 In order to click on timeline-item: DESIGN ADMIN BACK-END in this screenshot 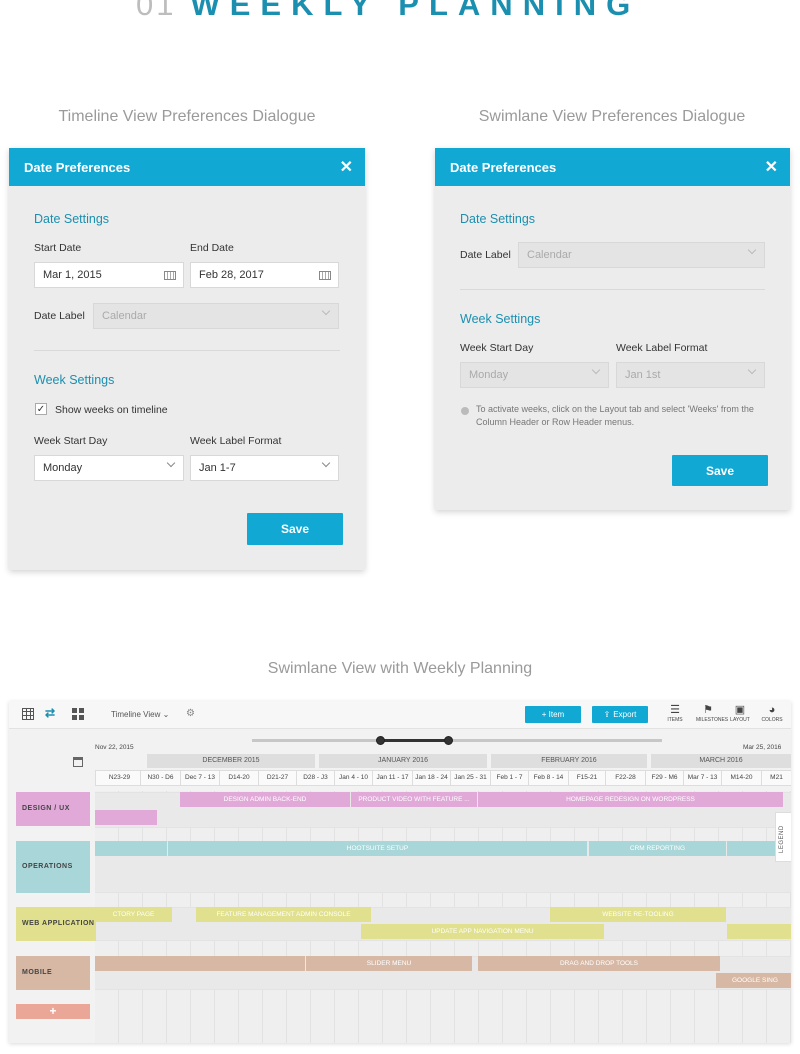, I will do `click(265, 799)`.